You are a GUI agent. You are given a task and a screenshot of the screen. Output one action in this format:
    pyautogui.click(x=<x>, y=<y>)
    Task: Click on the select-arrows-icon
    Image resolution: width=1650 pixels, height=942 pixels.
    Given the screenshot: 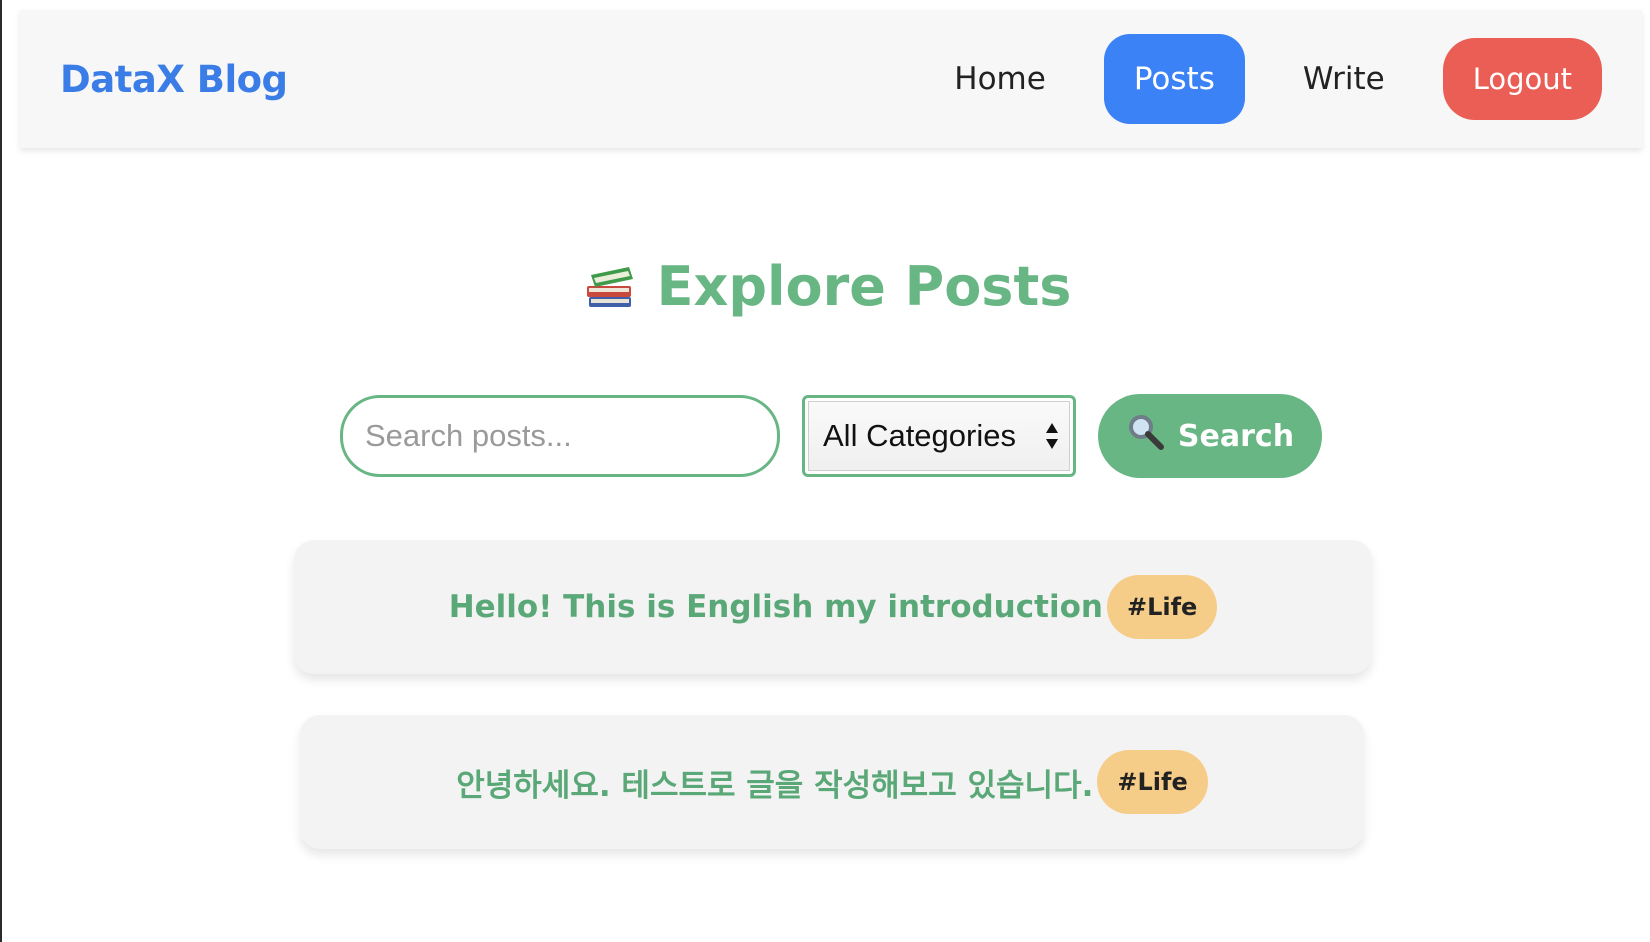 What is the action you would take?
    pyautogui.click(x=1052, y=436)
    